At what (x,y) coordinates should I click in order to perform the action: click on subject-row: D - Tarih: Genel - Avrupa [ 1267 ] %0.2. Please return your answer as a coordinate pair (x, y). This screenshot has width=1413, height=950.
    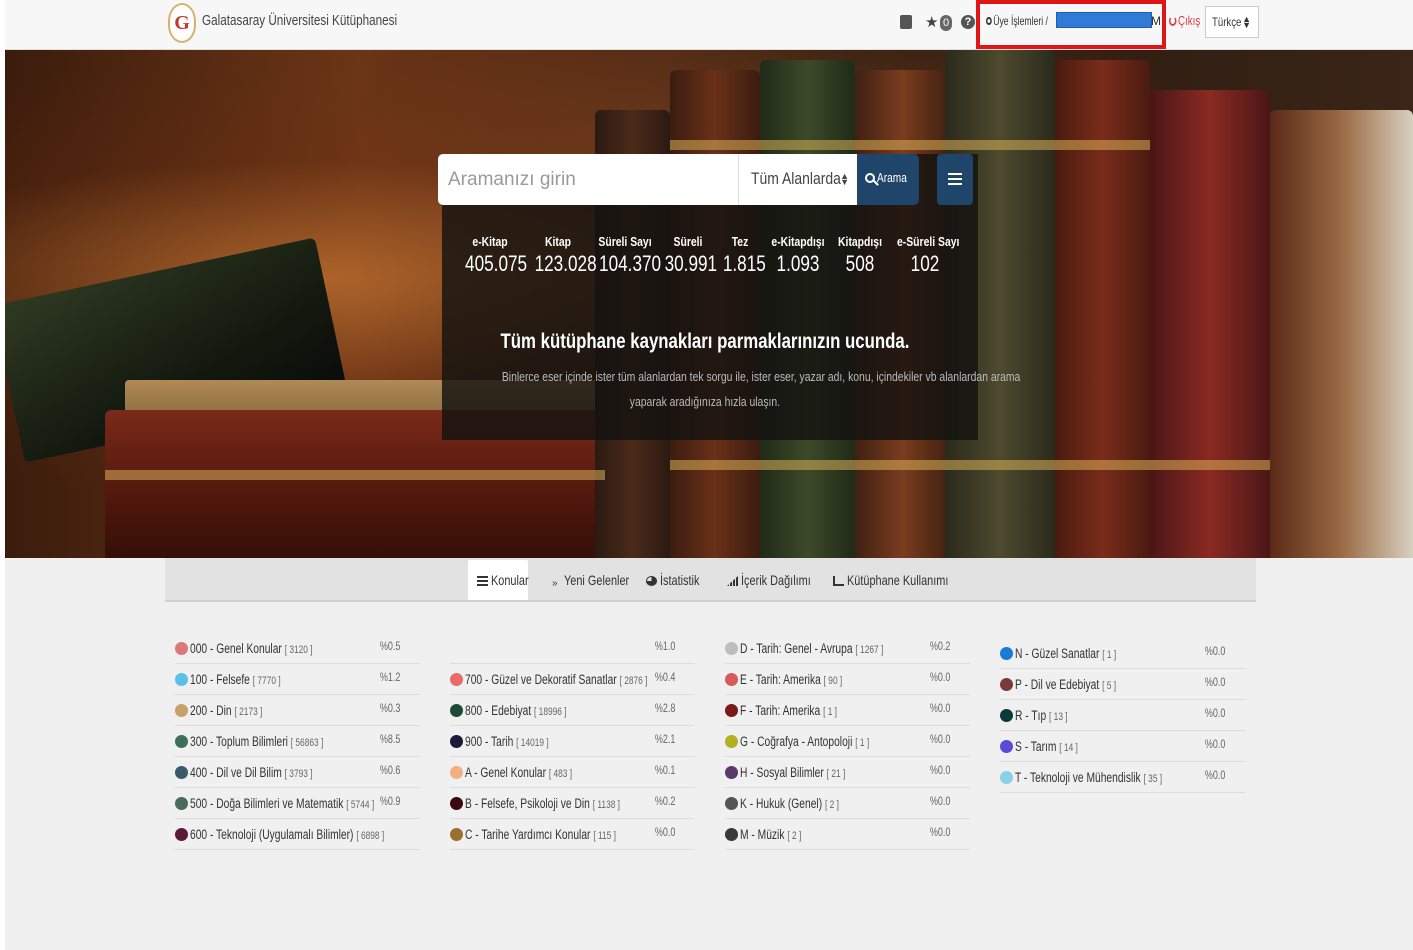
    Looking at the image, I should click on (847, 648).